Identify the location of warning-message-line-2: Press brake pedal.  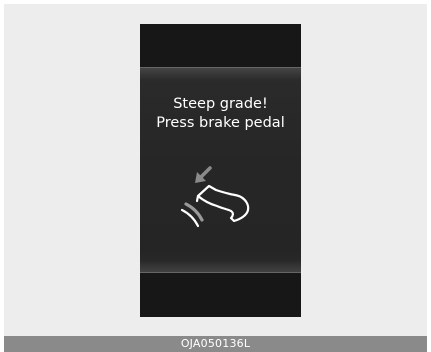
(220, 123).